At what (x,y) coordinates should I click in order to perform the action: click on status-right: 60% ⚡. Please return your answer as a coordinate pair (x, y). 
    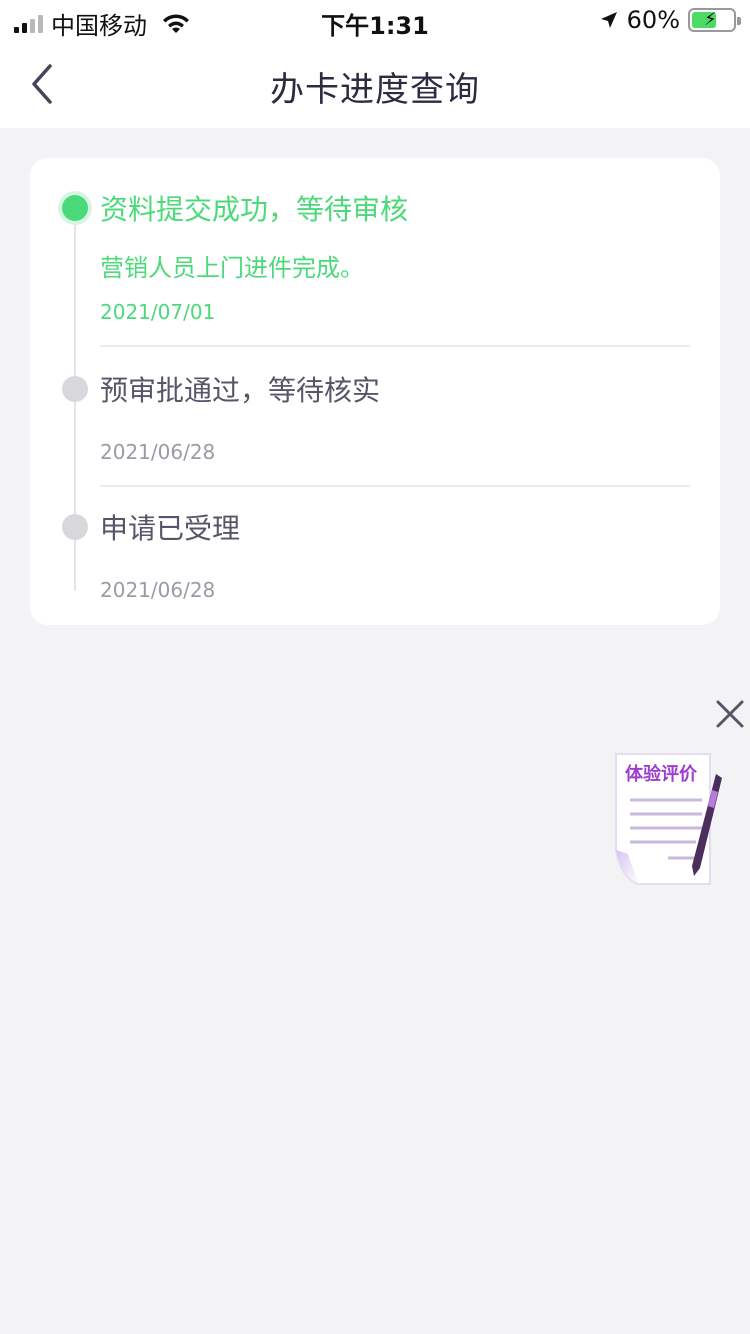
    Looking at the image, I should click on (670, 20).